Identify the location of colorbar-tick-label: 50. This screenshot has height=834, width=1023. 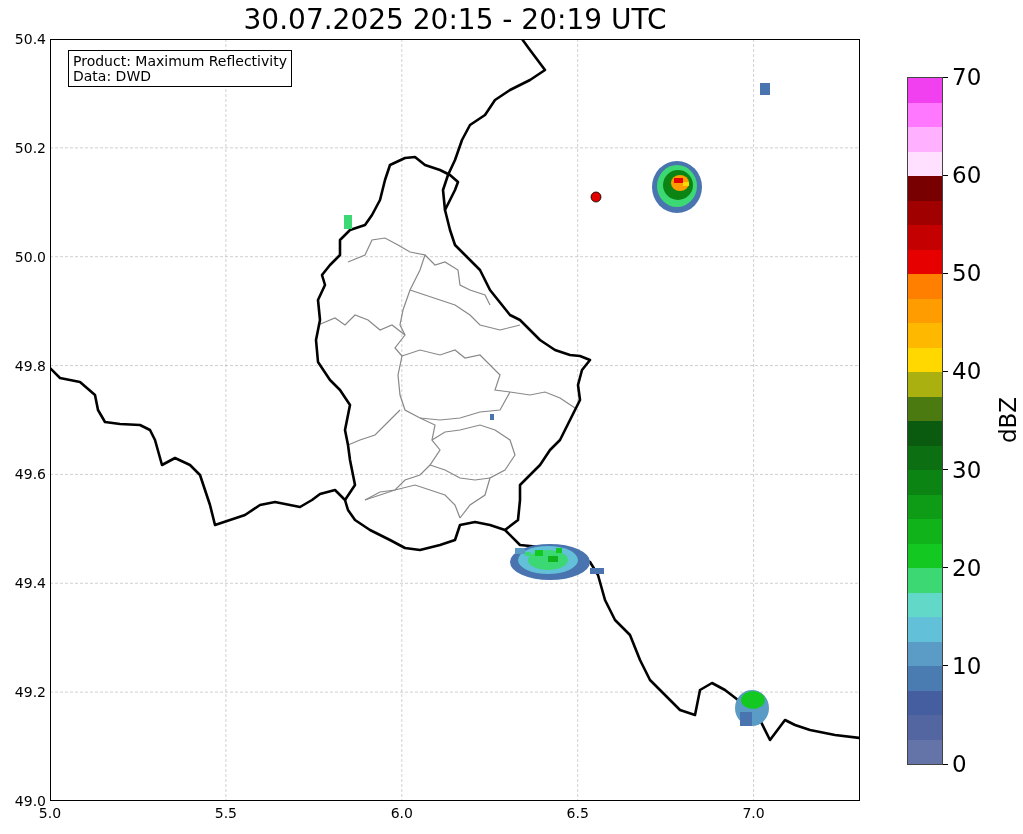
(967, 273).